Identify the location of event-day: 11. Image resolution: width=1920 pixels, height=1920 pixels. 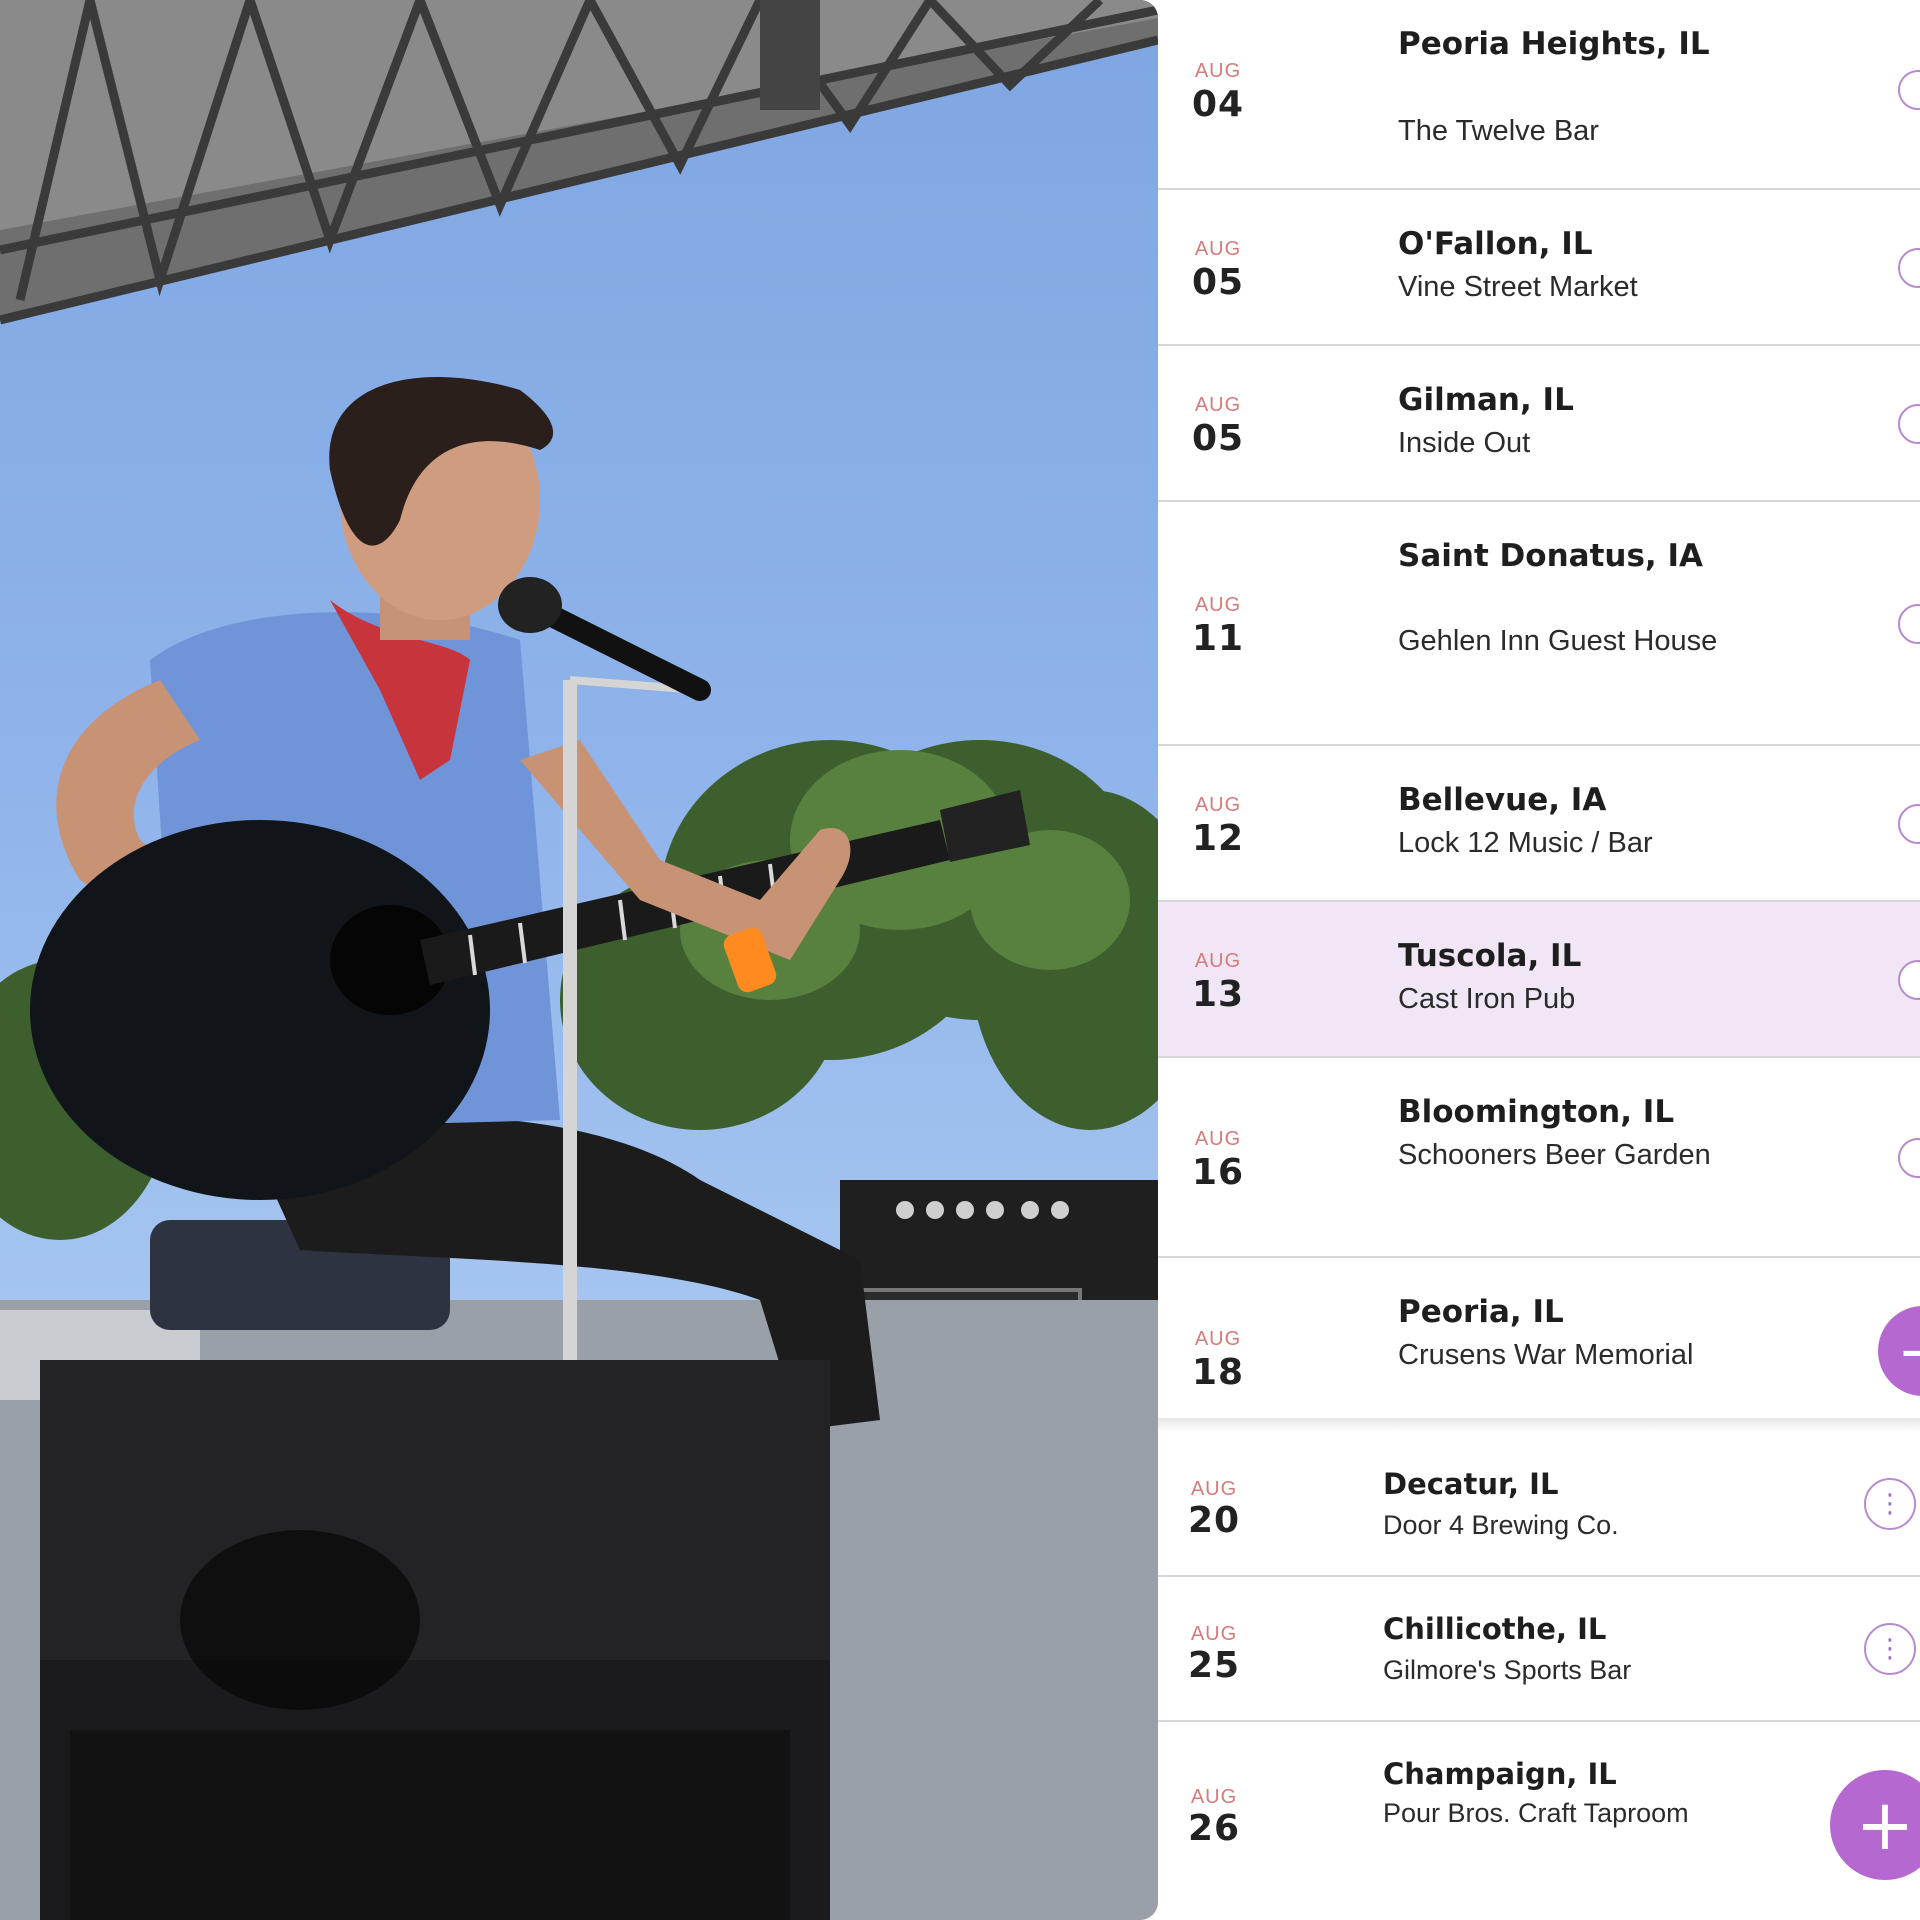
(1218, 638).